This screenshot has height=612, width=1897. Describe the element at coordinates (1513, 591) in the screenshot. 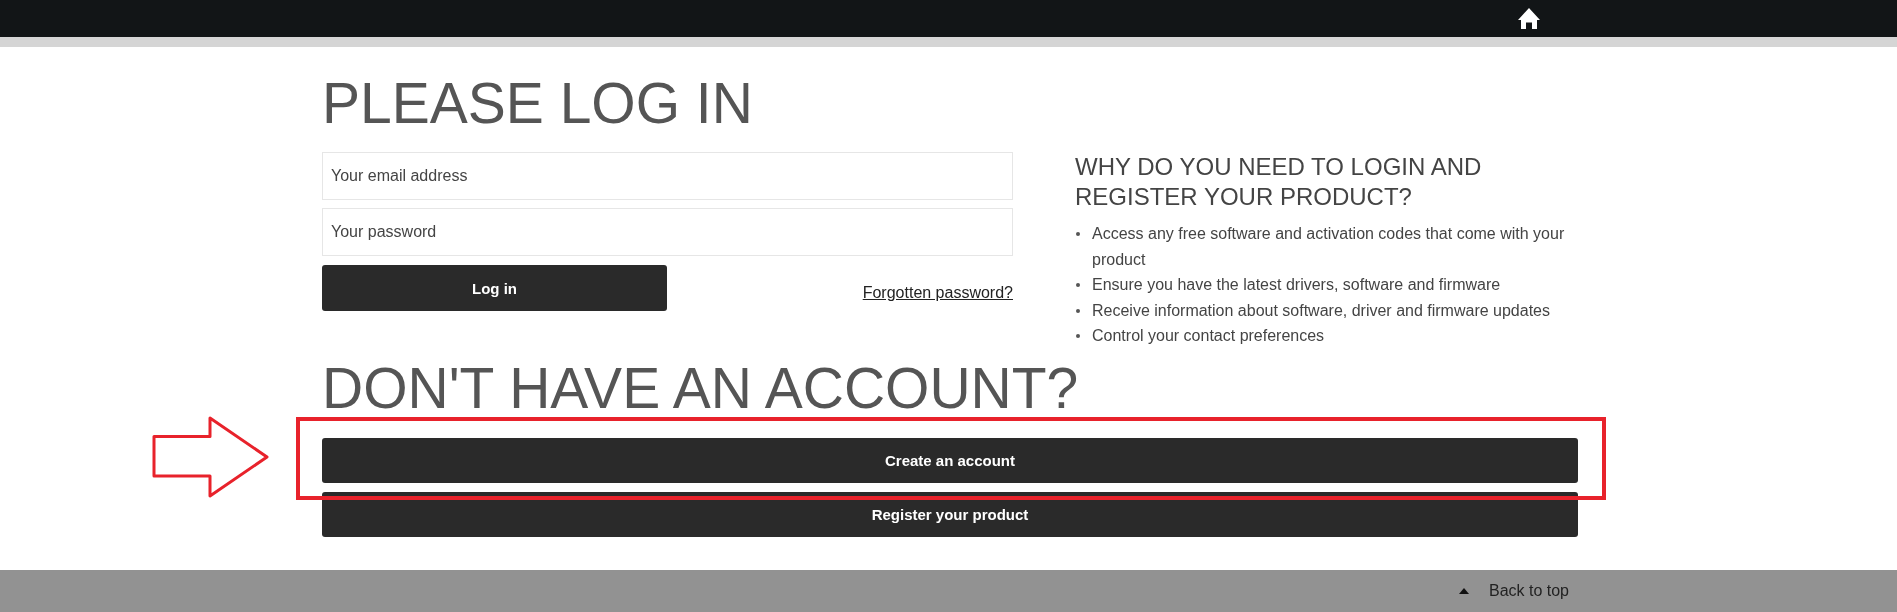

I see `back-to-top-link: Back to top` at that location.